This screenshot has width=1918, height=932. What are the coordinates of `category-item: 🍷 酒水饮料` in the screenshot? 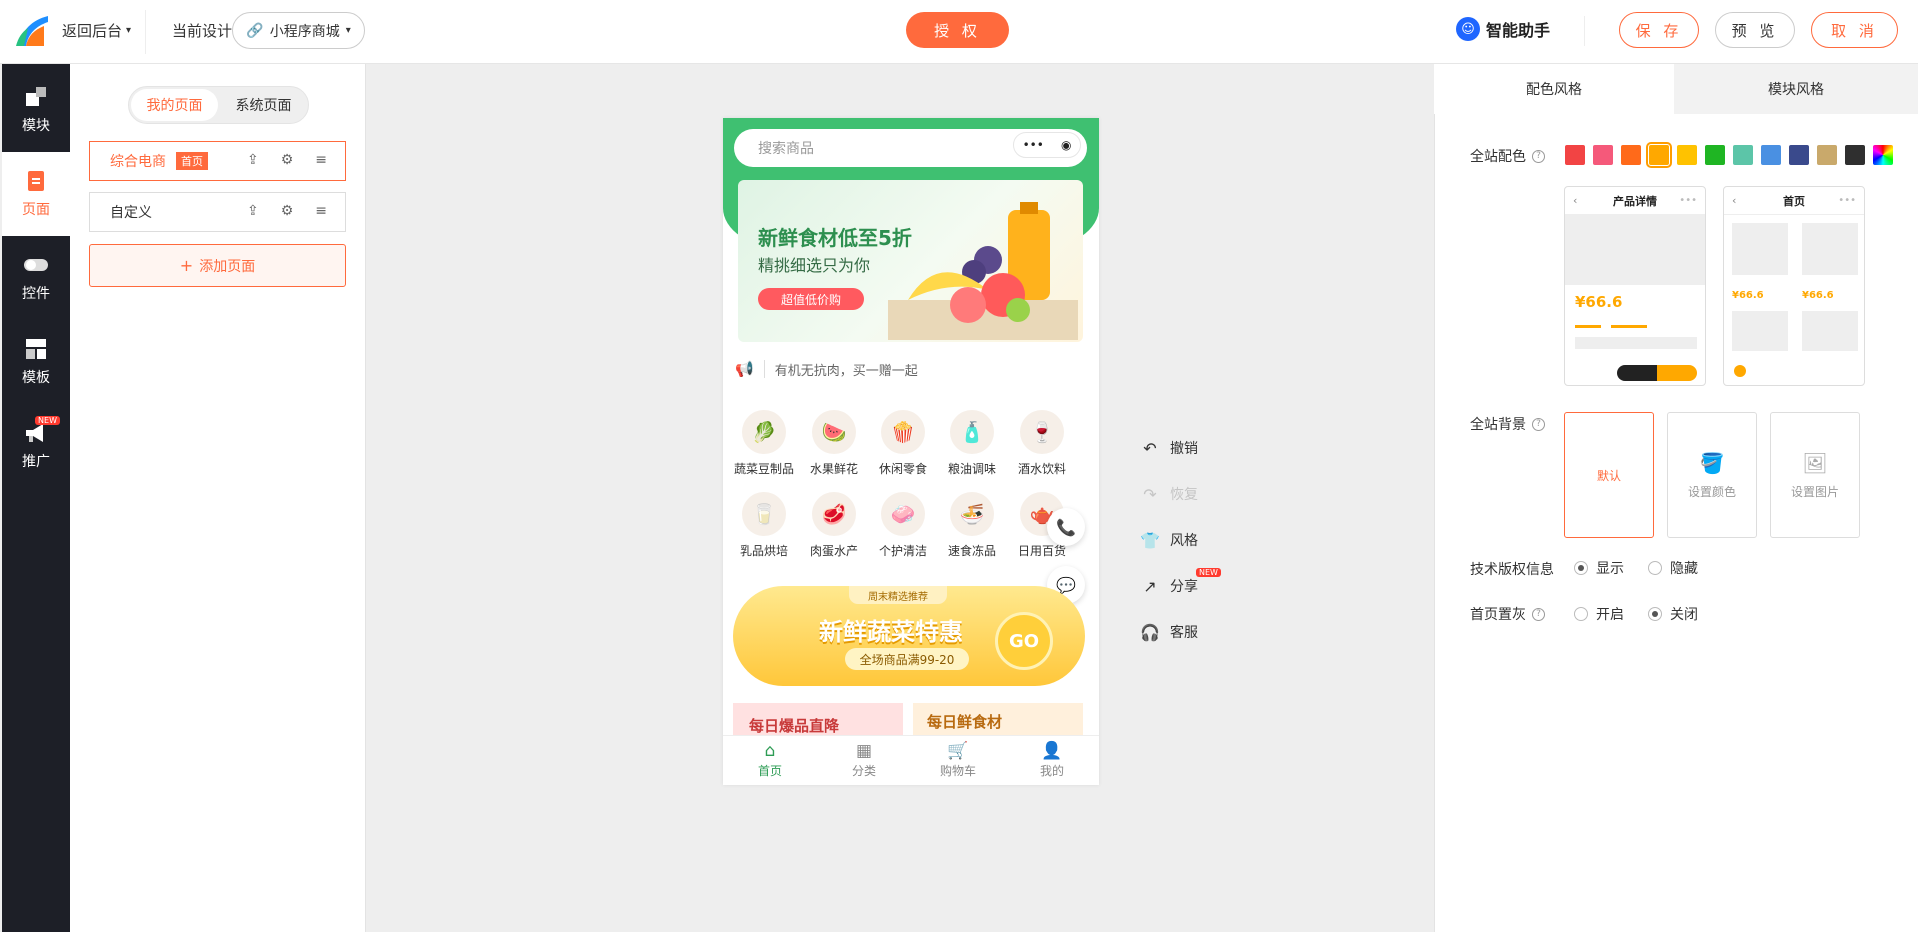 It's located at (1042, 443).